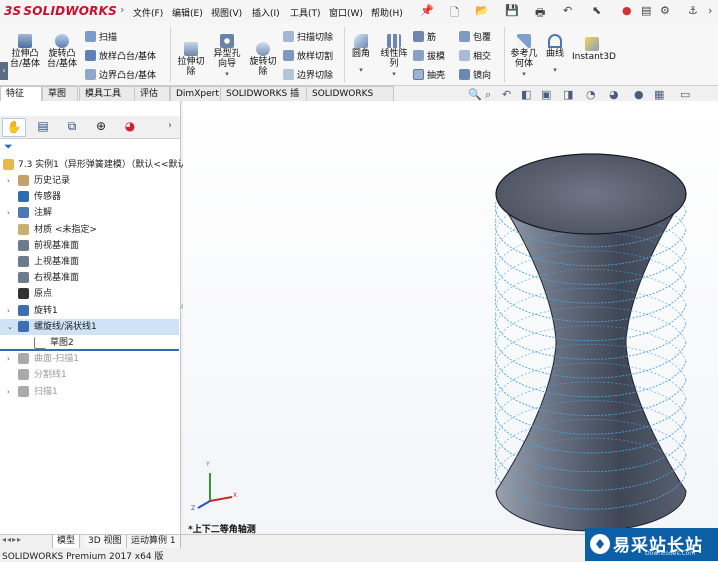 The width and height of the screenshot is (718, 562). I want to click on filter-icon: ⏷, so click(8, 147).